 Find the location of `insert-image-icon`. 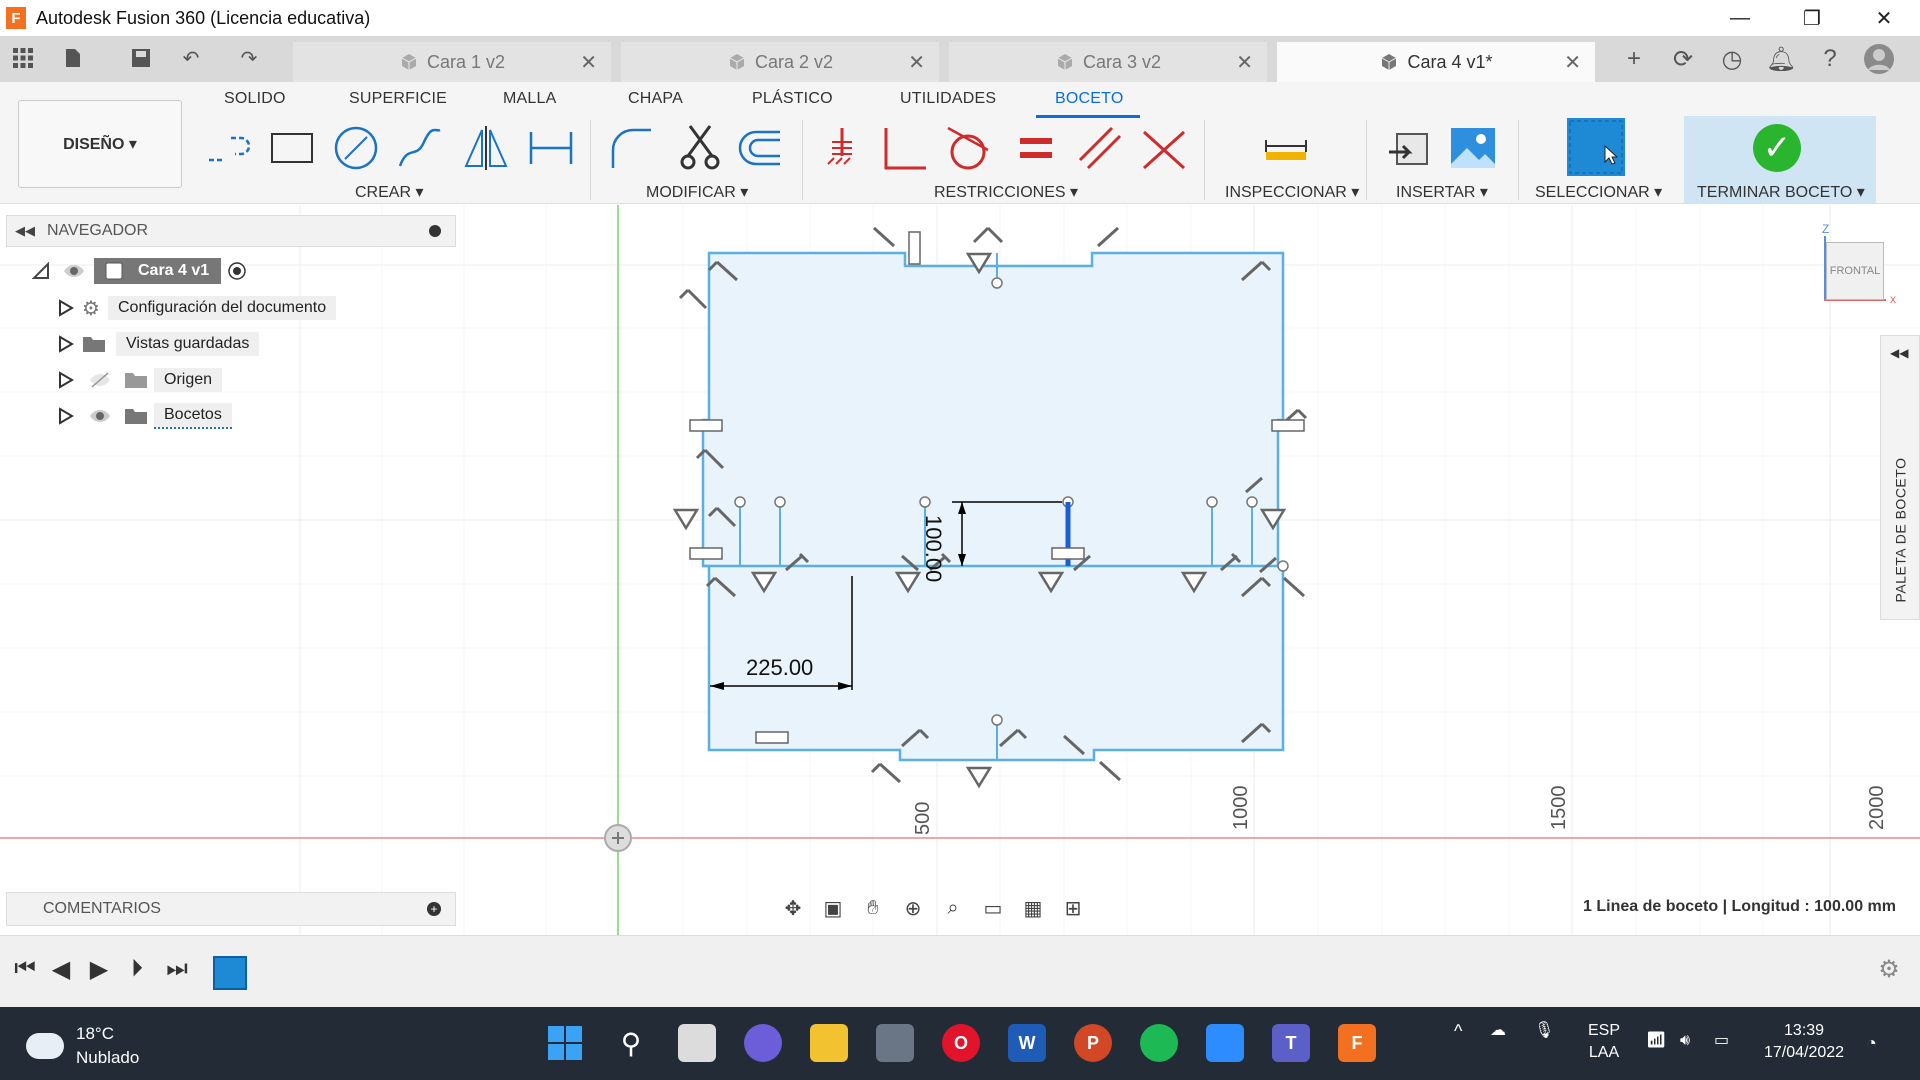

insert-image-icon is located at coordinates (1473, 148).